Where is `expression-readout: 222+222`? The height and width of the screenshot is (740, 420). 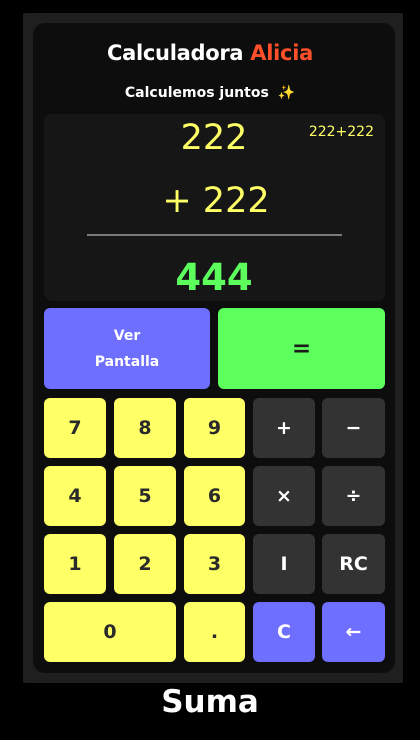
expression-readout: 222+222 is located at coordinates (341, 132).